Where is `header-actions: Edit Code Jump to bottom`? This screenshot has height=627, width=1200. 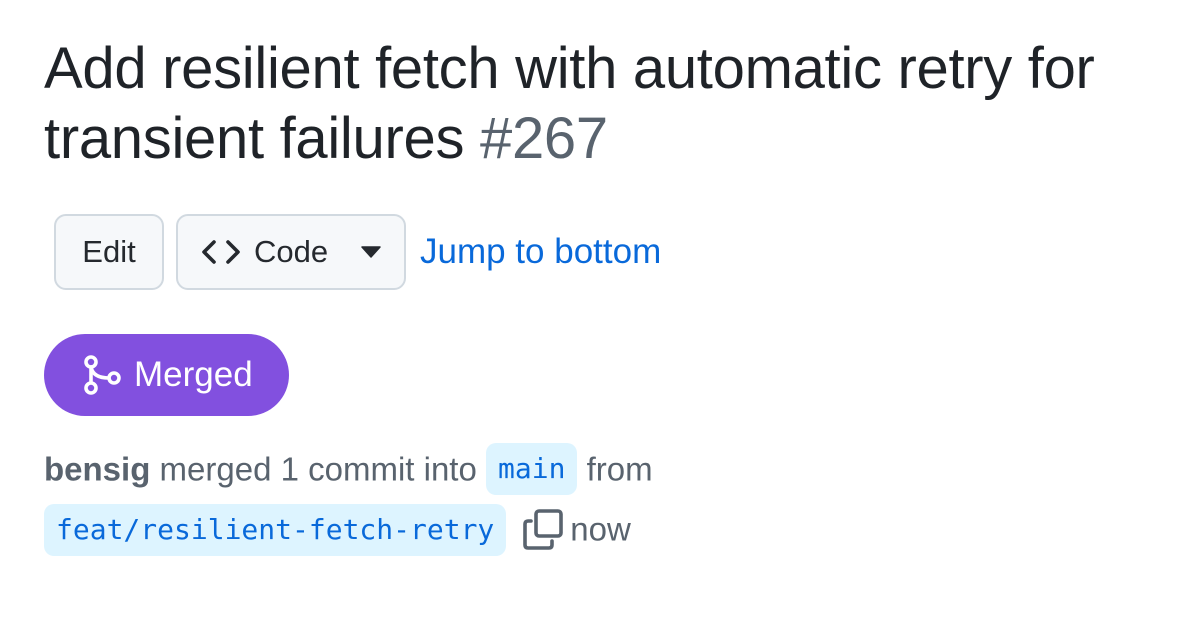 header-actions: Edit Code Jump to bottom is located at coordinates (605, 252).